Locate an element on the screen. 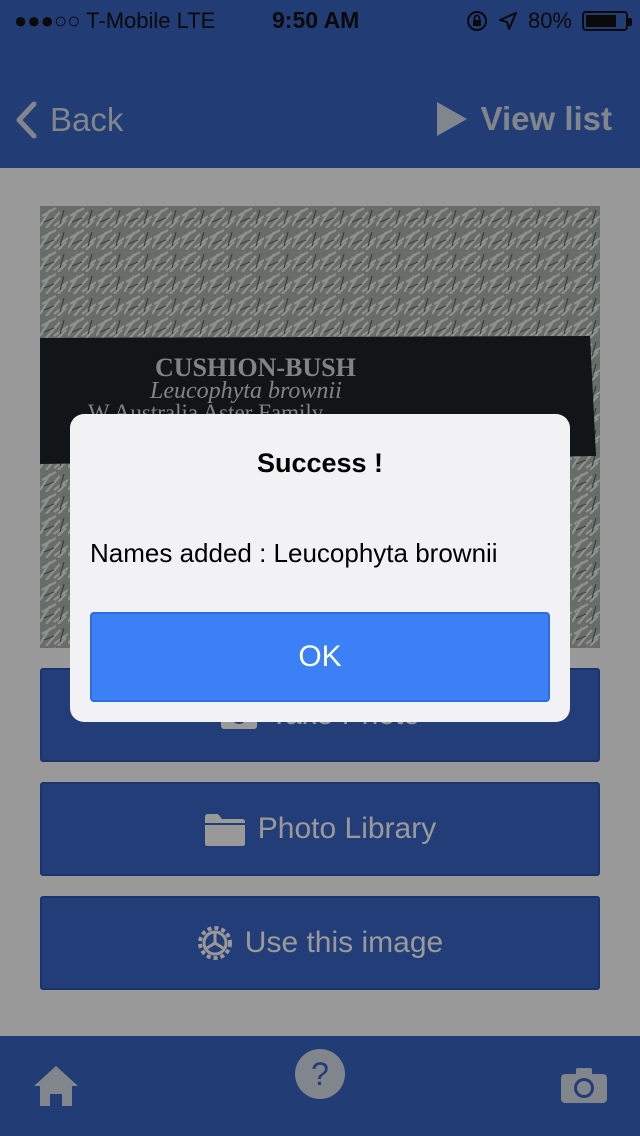  ok-label: OK is located at coordinates (320, 656).